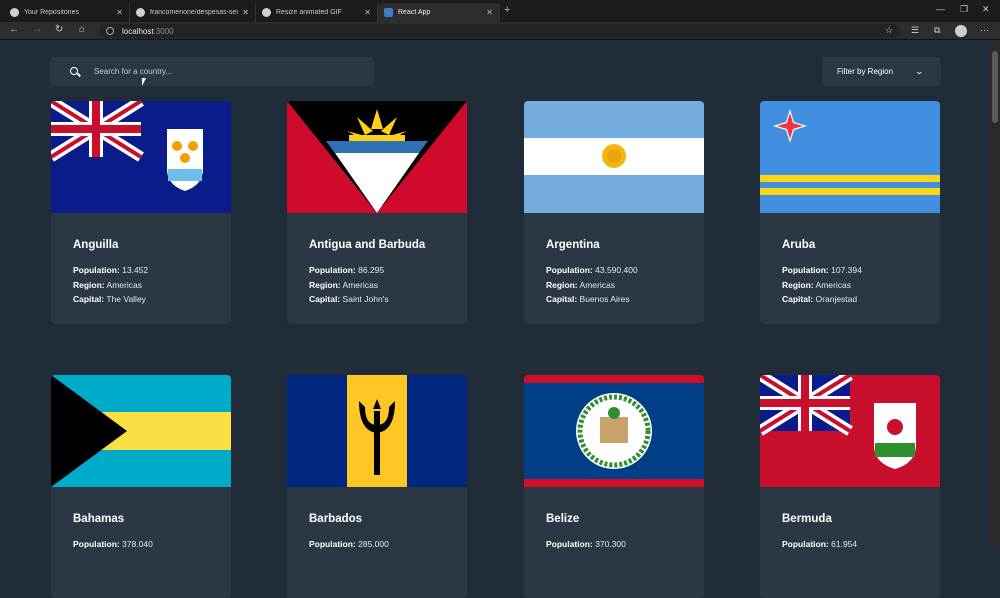  I want to click on bermuda-flag, so click(850, 431).